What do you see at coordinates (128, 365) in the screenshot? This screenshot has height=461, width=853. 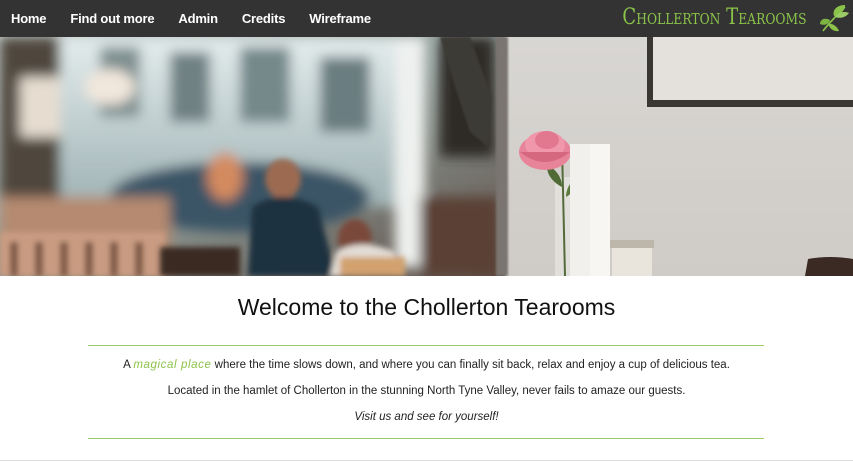 I see `intro-prefix: A` at bounding box center [128, 365].